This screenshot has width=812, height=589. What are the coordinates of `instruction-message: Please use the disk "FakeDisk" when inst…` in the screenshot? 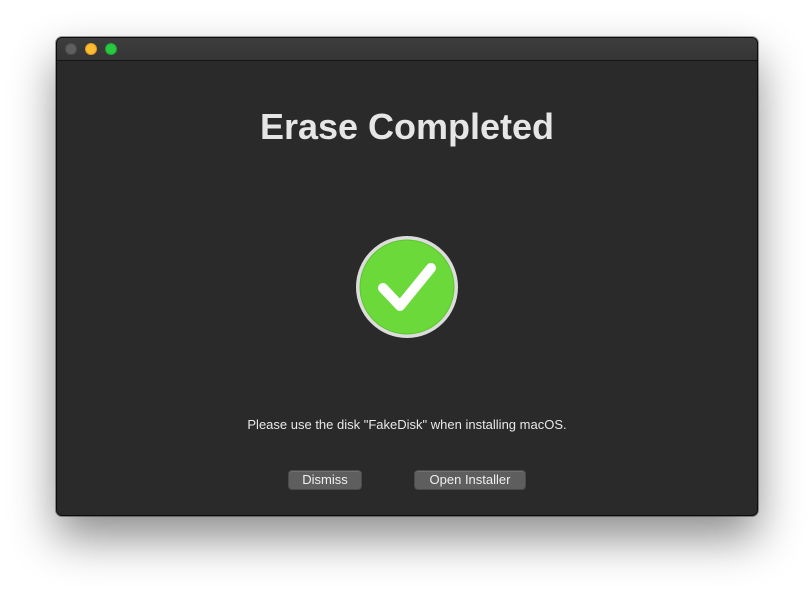 It's located at (407, 424).